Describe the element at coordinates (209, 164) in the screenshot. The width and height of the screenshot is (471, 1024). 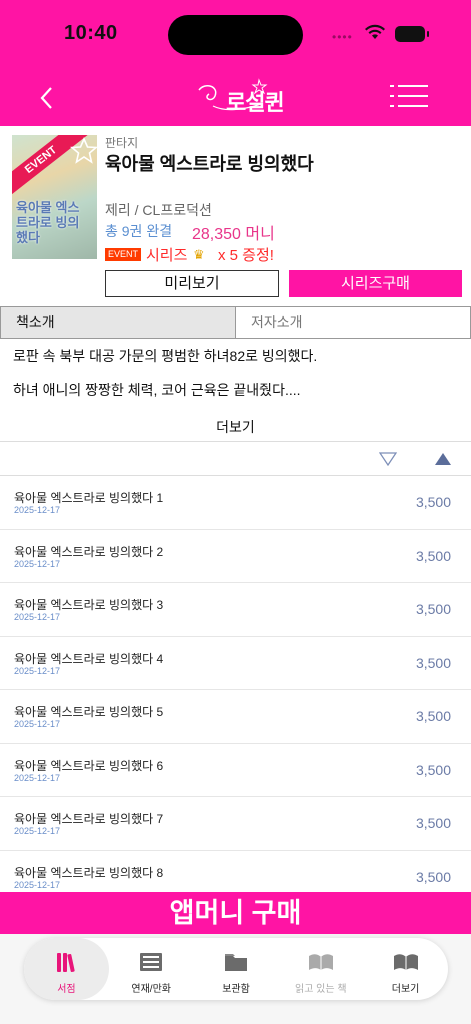
I see `book-title: 육아물 엑스트라로 빙의했다` at that location.